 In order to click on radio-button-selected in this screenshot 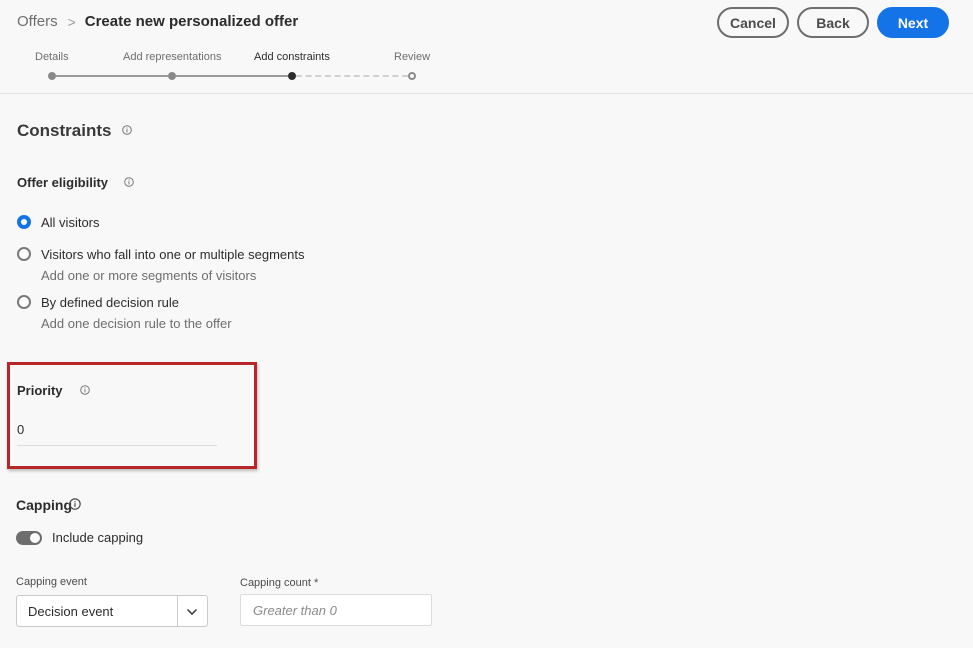, I will do `click(24, 222)`.